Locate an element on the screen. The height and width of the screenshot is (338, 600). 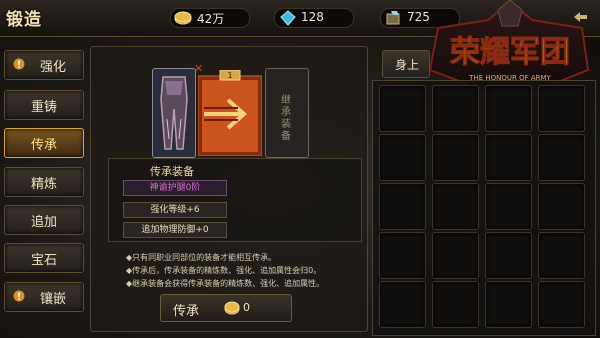
nav-item-inherit: 传承 is located at coordinates (44, 143).